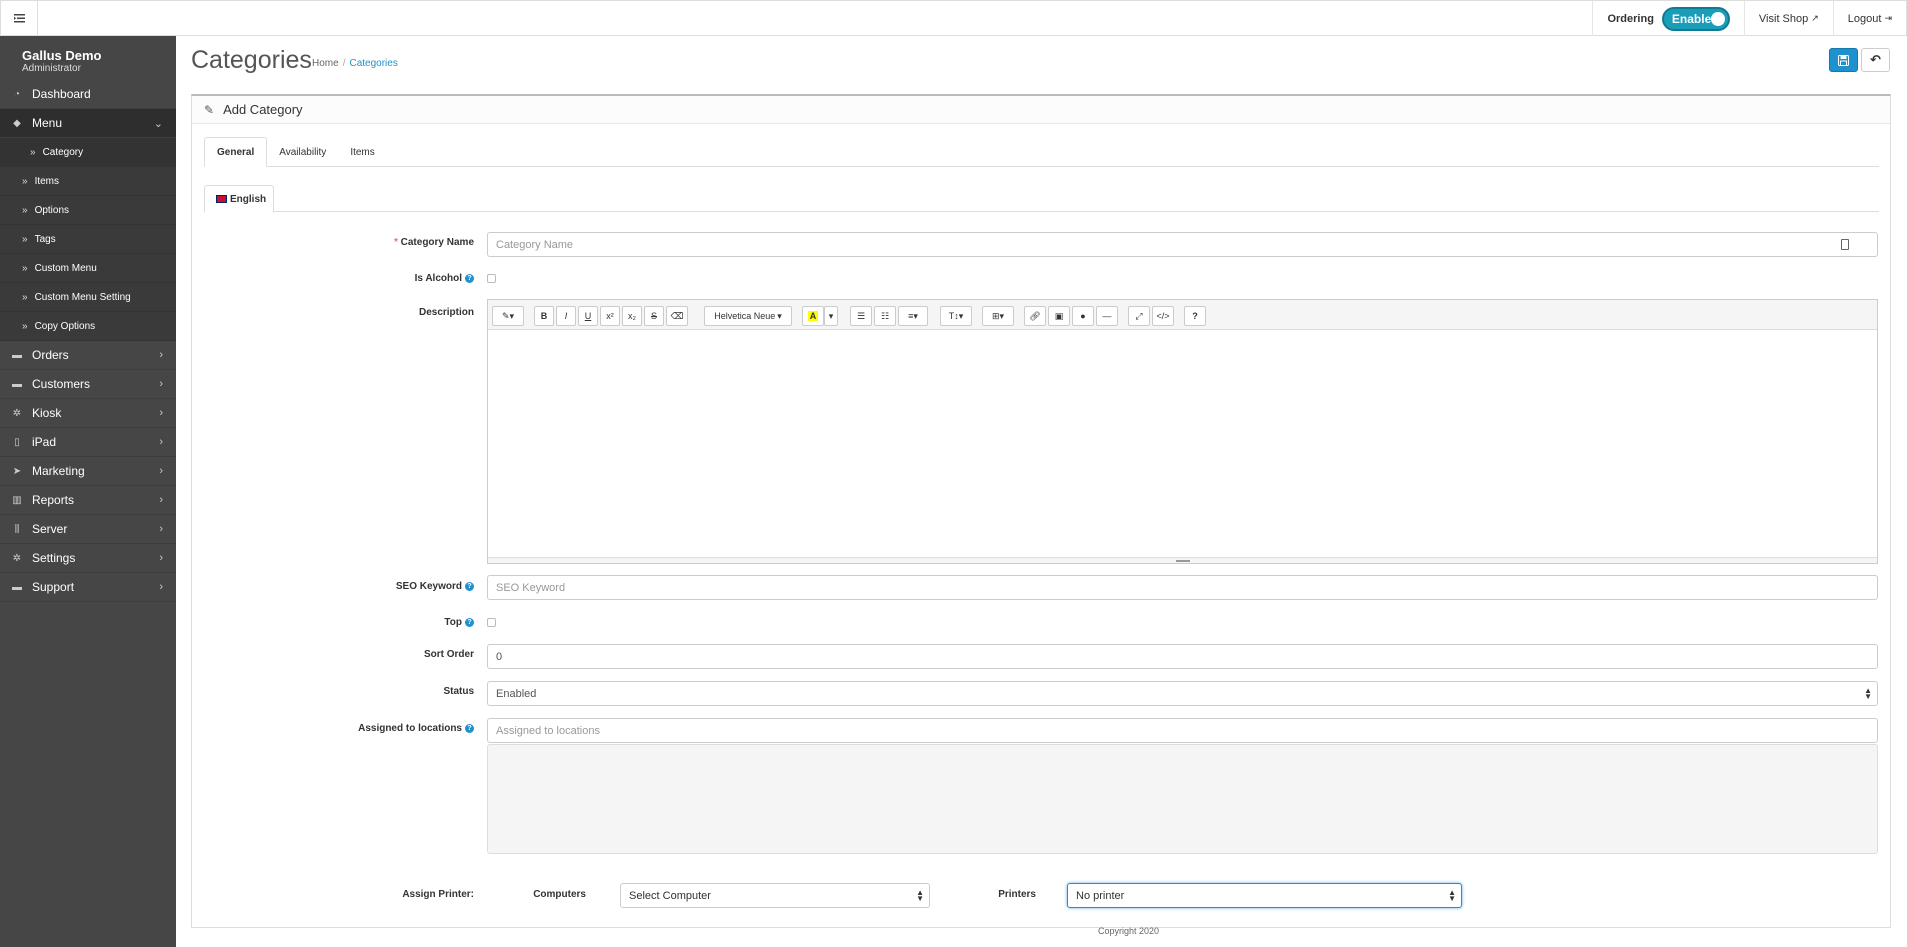 Image resolution: width=1907 pixels, height=947 pixels. Describe the element at coordinates (88, 558) in the screenshot. I see `sidebar-item-settings: ✲ Settings ›` at that location.